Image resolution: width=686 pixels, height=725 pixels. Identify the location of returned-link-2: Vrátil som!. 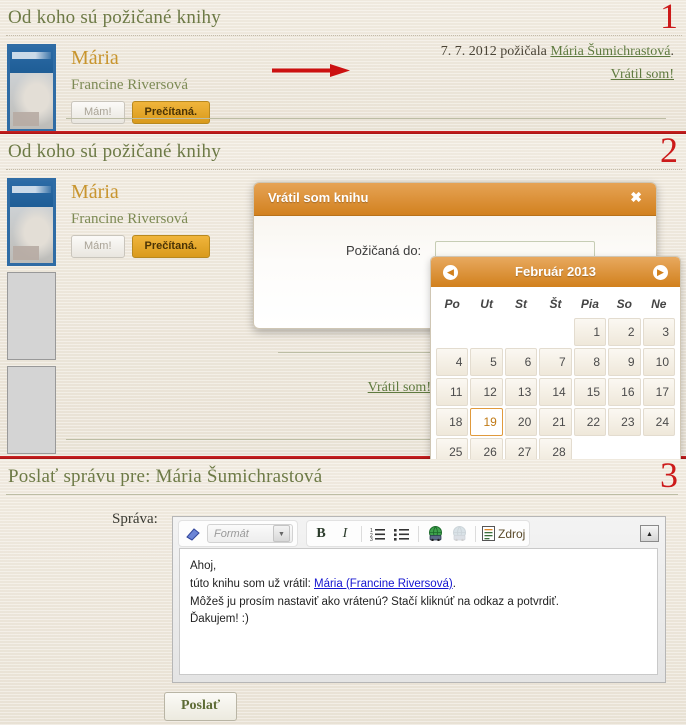
(399, 387).